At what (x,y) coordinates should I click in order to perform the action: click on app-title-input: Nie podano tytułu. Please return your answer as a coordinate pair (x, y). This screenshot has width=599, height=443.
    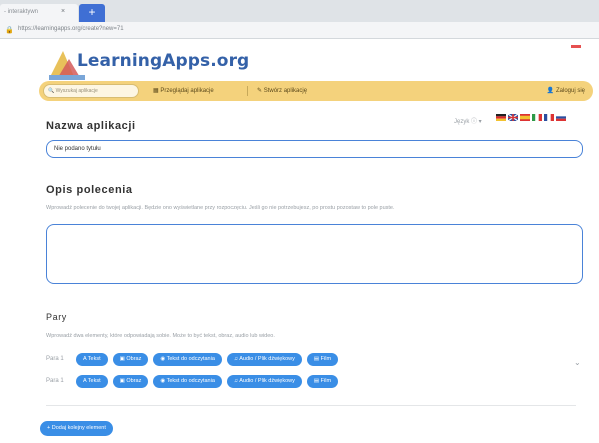
    Looking at the image, I should click on (314, 149).